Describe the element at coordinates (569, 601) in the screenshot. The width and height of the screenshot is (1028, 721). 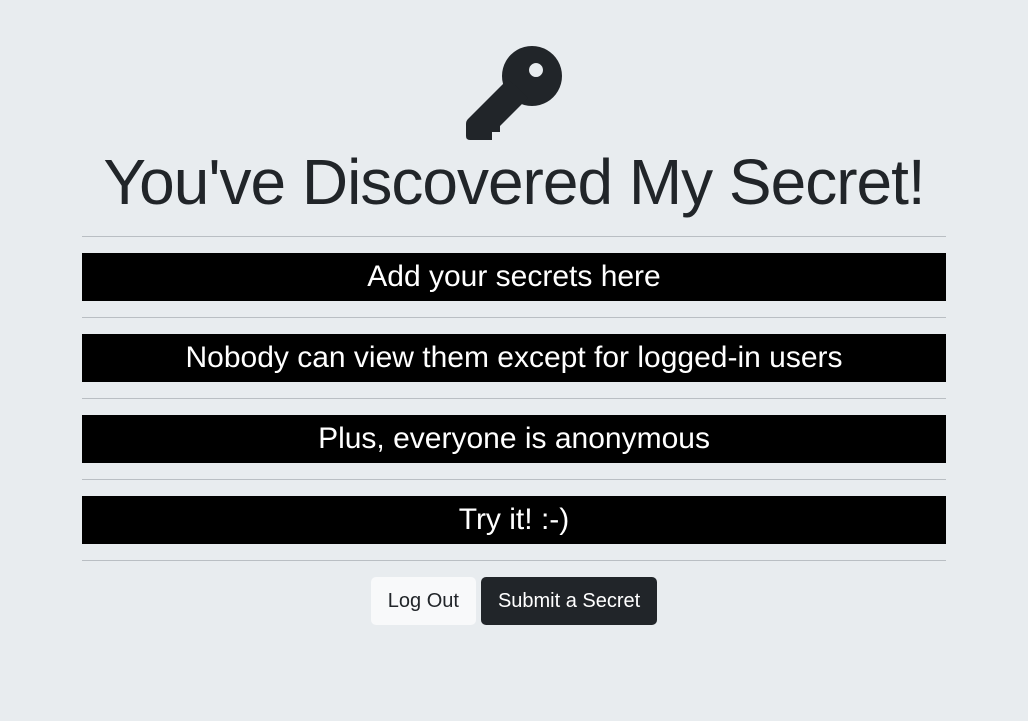
I see `submit-secret-button: Submit a Secret` at that location.